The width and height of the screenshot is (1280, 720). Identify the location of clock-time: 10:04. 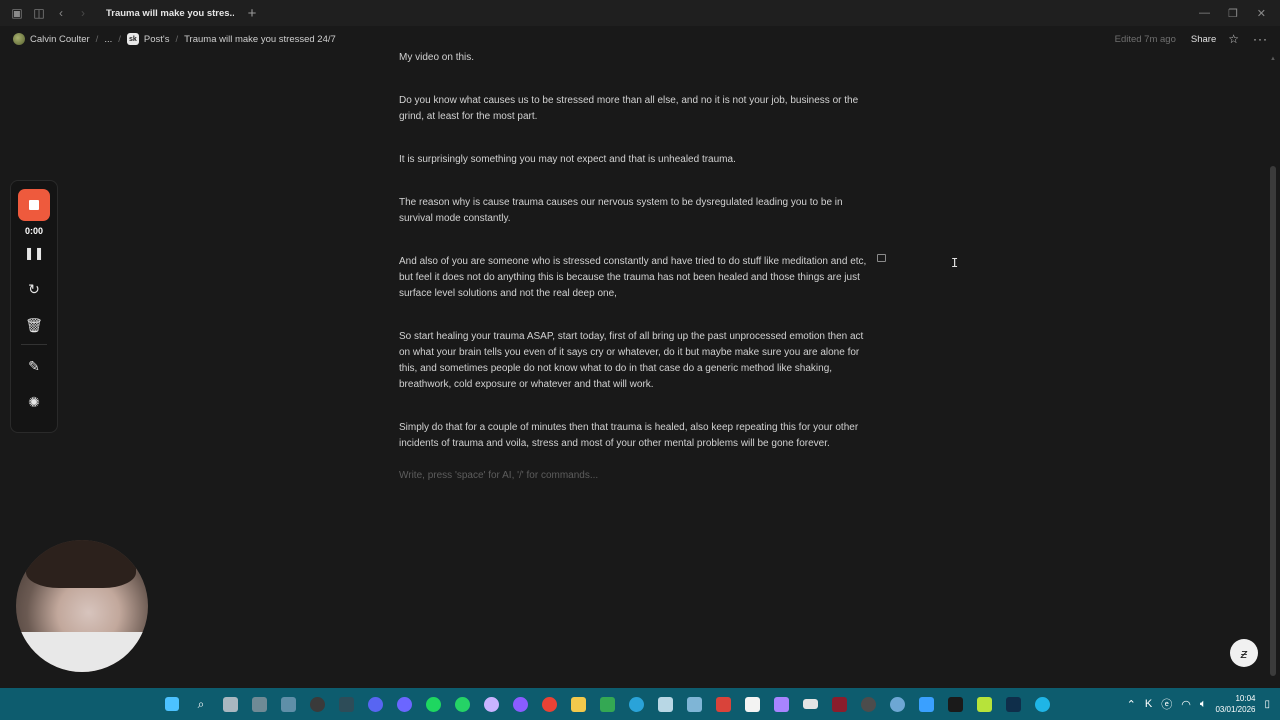
(1245, 698).